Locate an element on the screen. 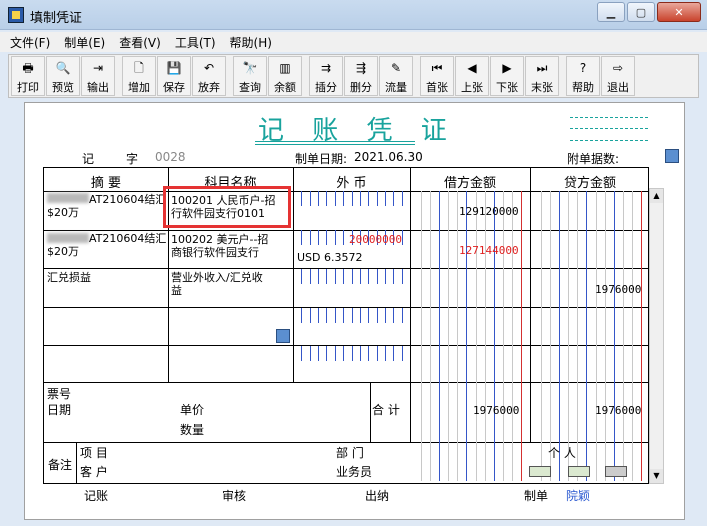  flow-button: ✎ 流量 is located at coordinates (396, 76).